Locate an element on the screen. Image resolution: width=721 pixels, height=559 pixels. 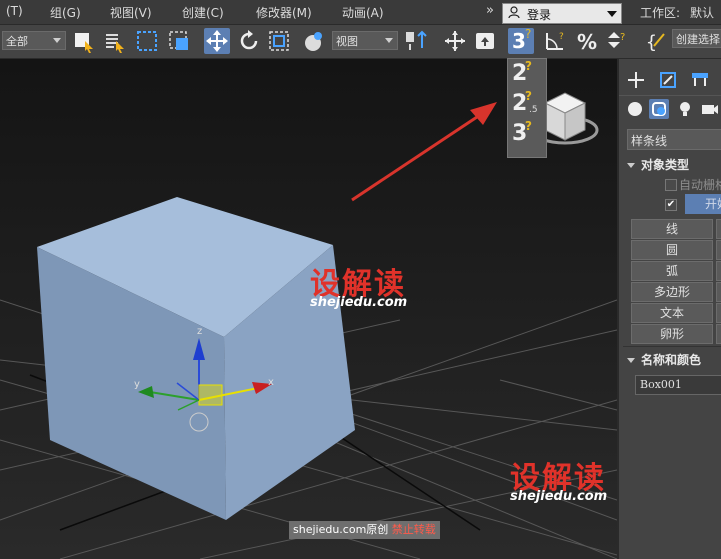
named-selection-dropdown: 创建选择 is located at coordinates (696, 38).